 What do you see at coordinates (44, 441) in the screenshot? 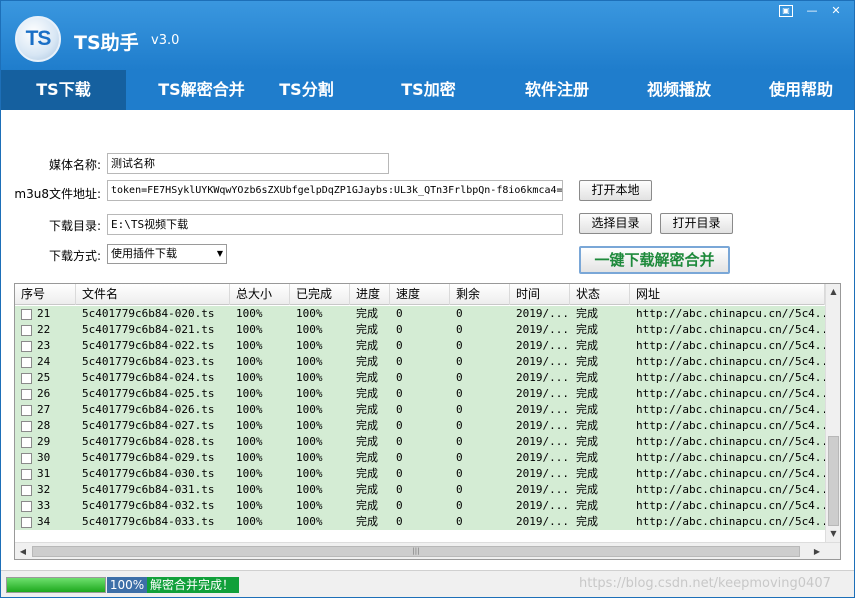
I see `cell-col-no: 29` at bounding box center [44, 441].